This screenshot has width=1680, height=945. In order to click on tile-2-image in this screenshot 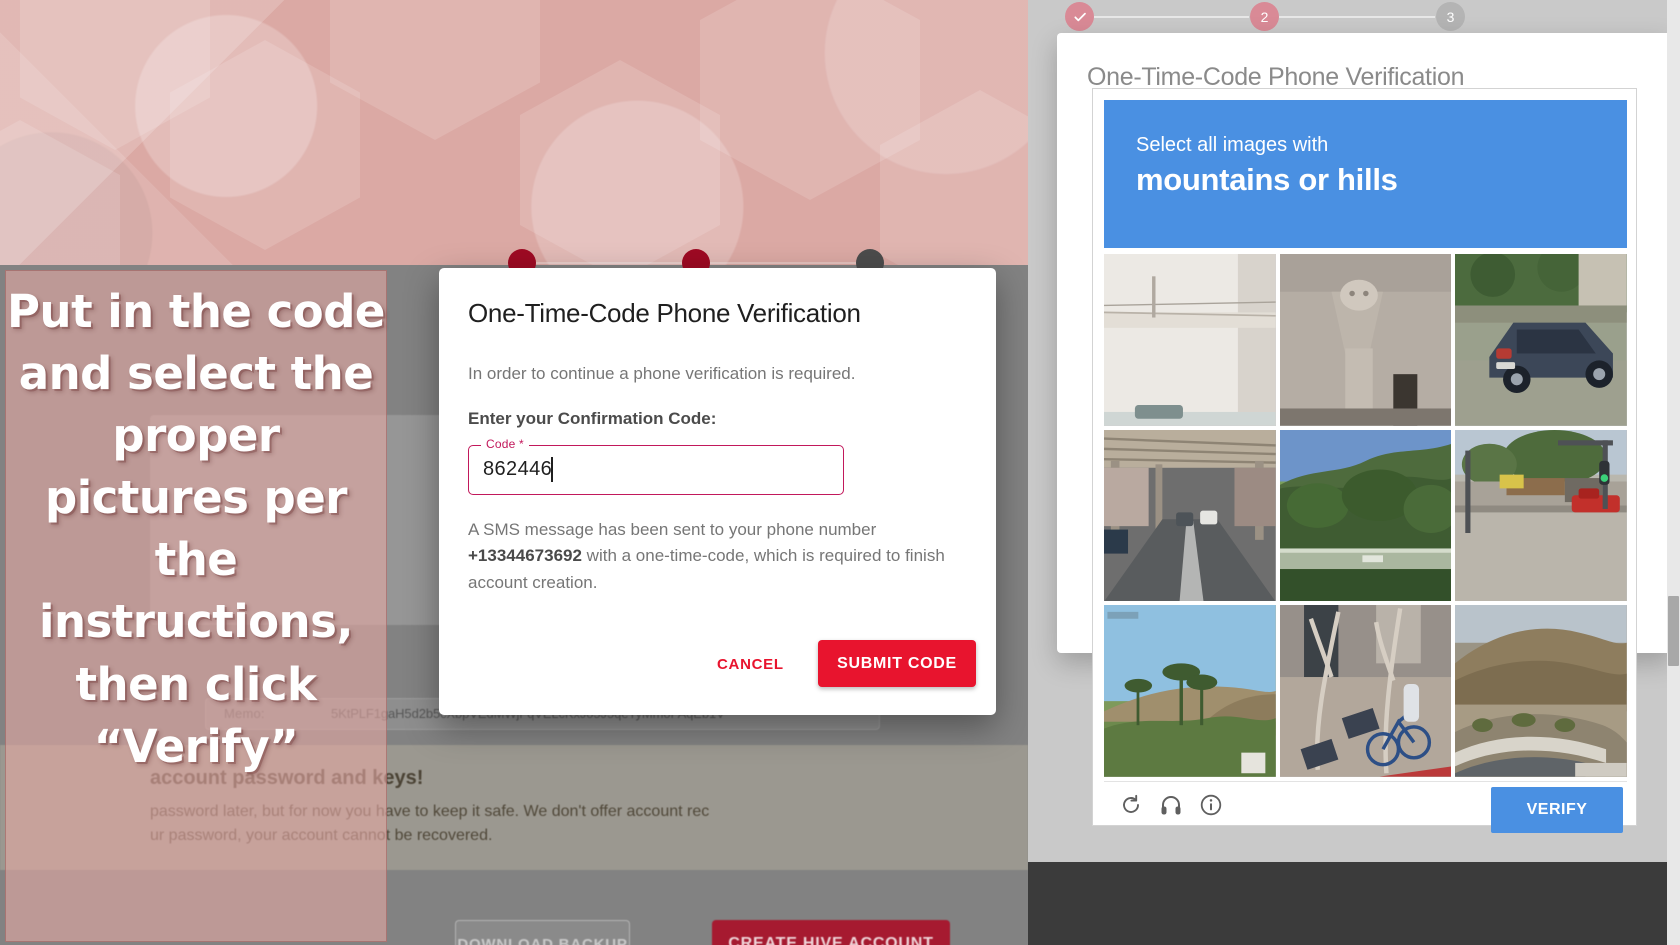, I will do `click(1365, 340)`.